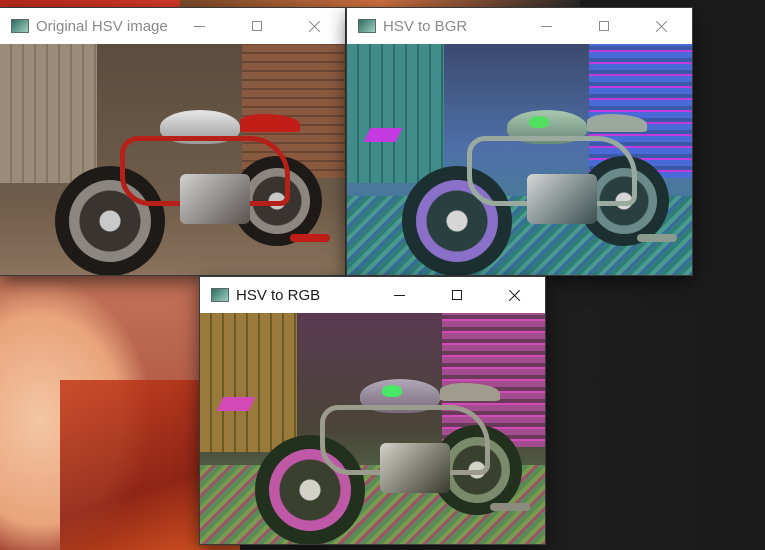  I want to click on window-titlebar: HSV to BGR, so click(519, 26).